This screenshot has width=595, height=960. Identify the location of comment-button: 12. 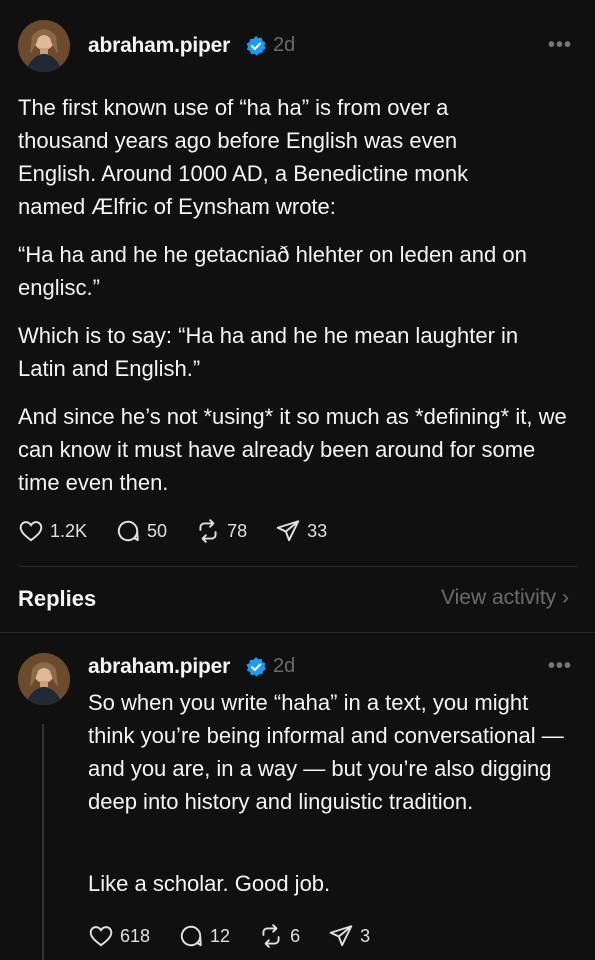
(204, 936).